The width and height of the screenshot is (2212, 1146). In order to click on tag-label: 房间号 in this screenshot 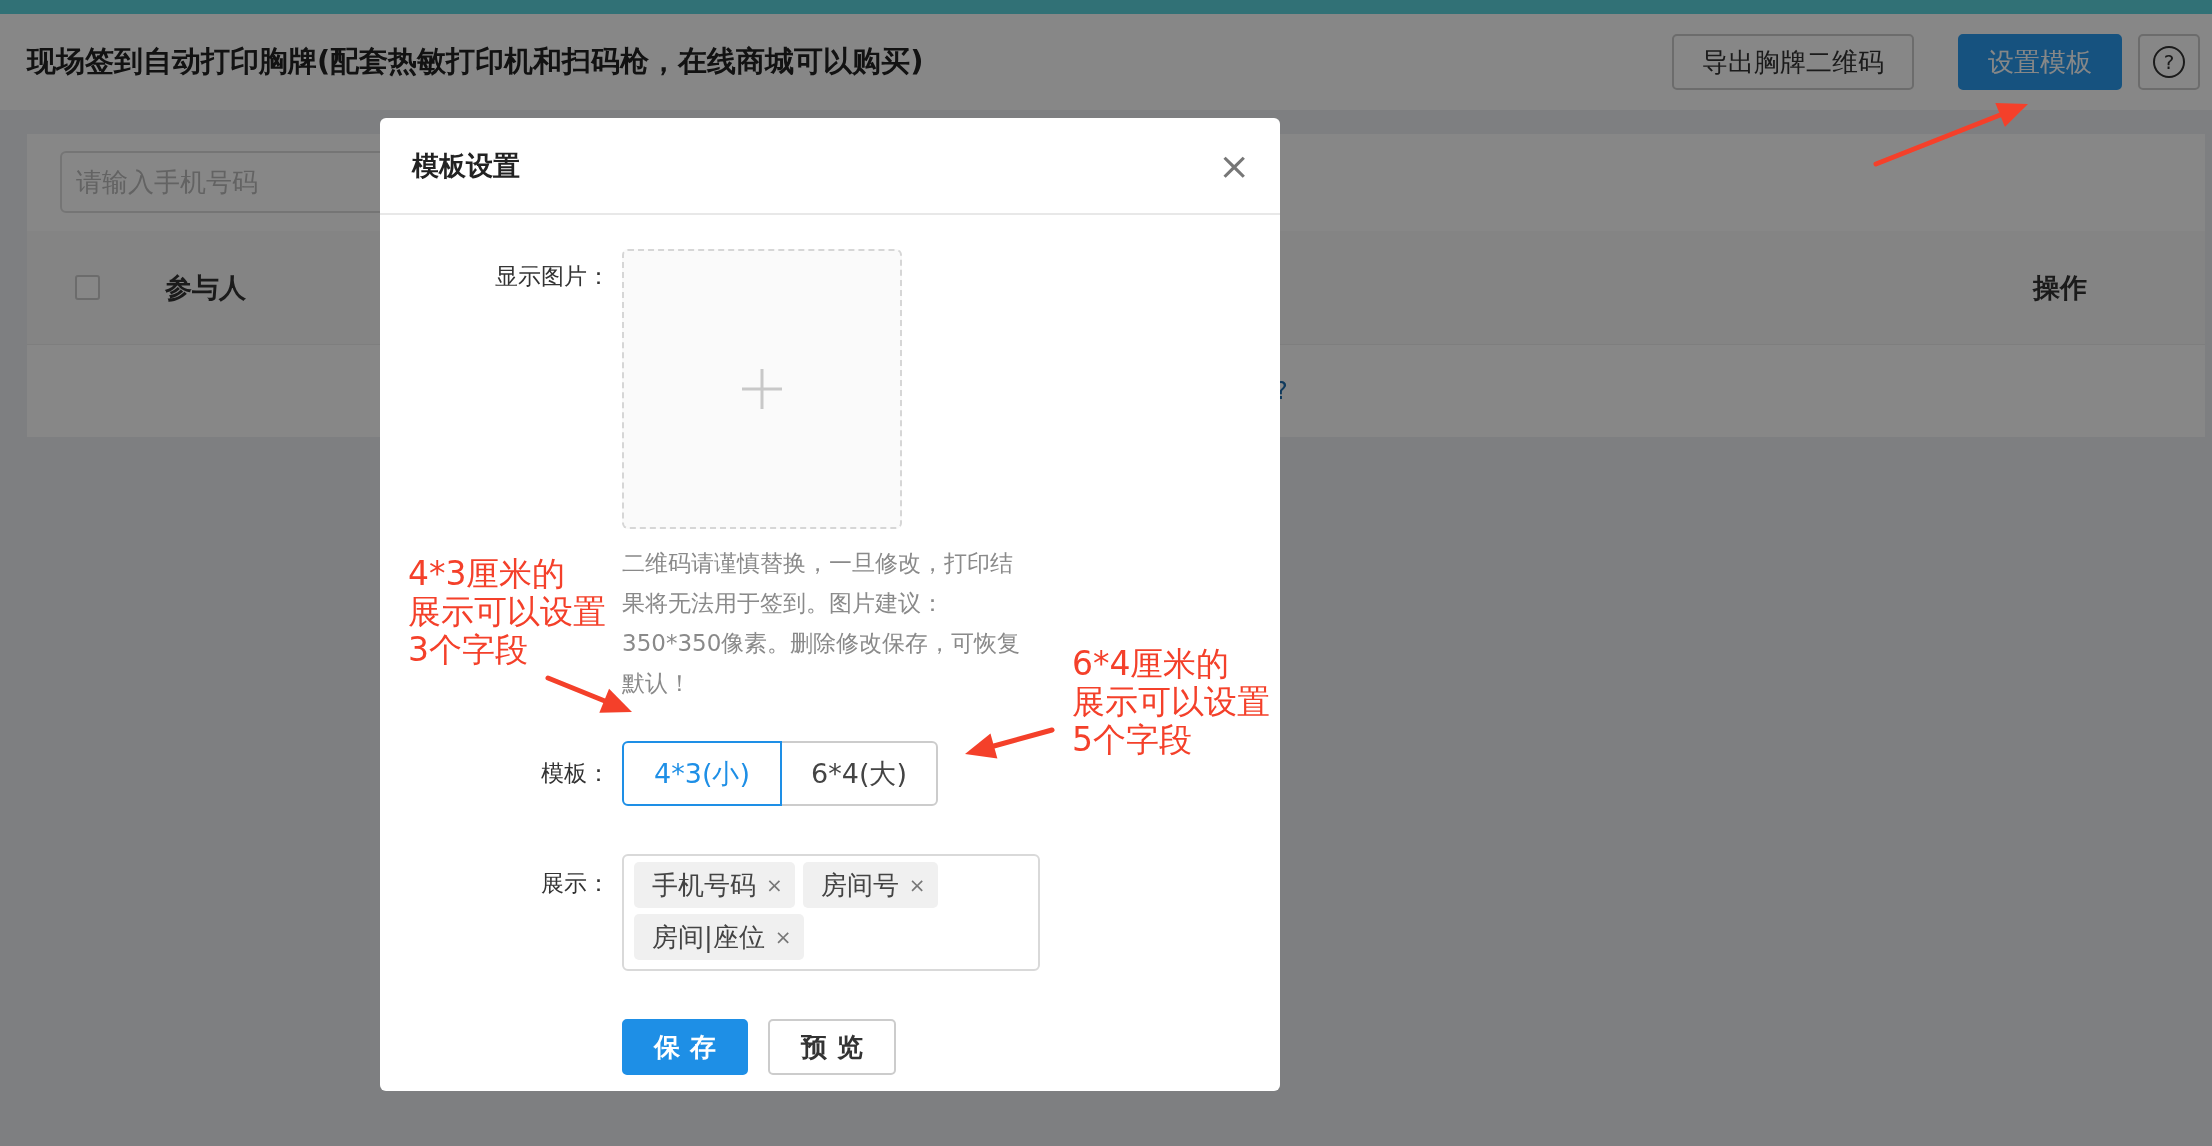, I will do `click(859, 885)`.